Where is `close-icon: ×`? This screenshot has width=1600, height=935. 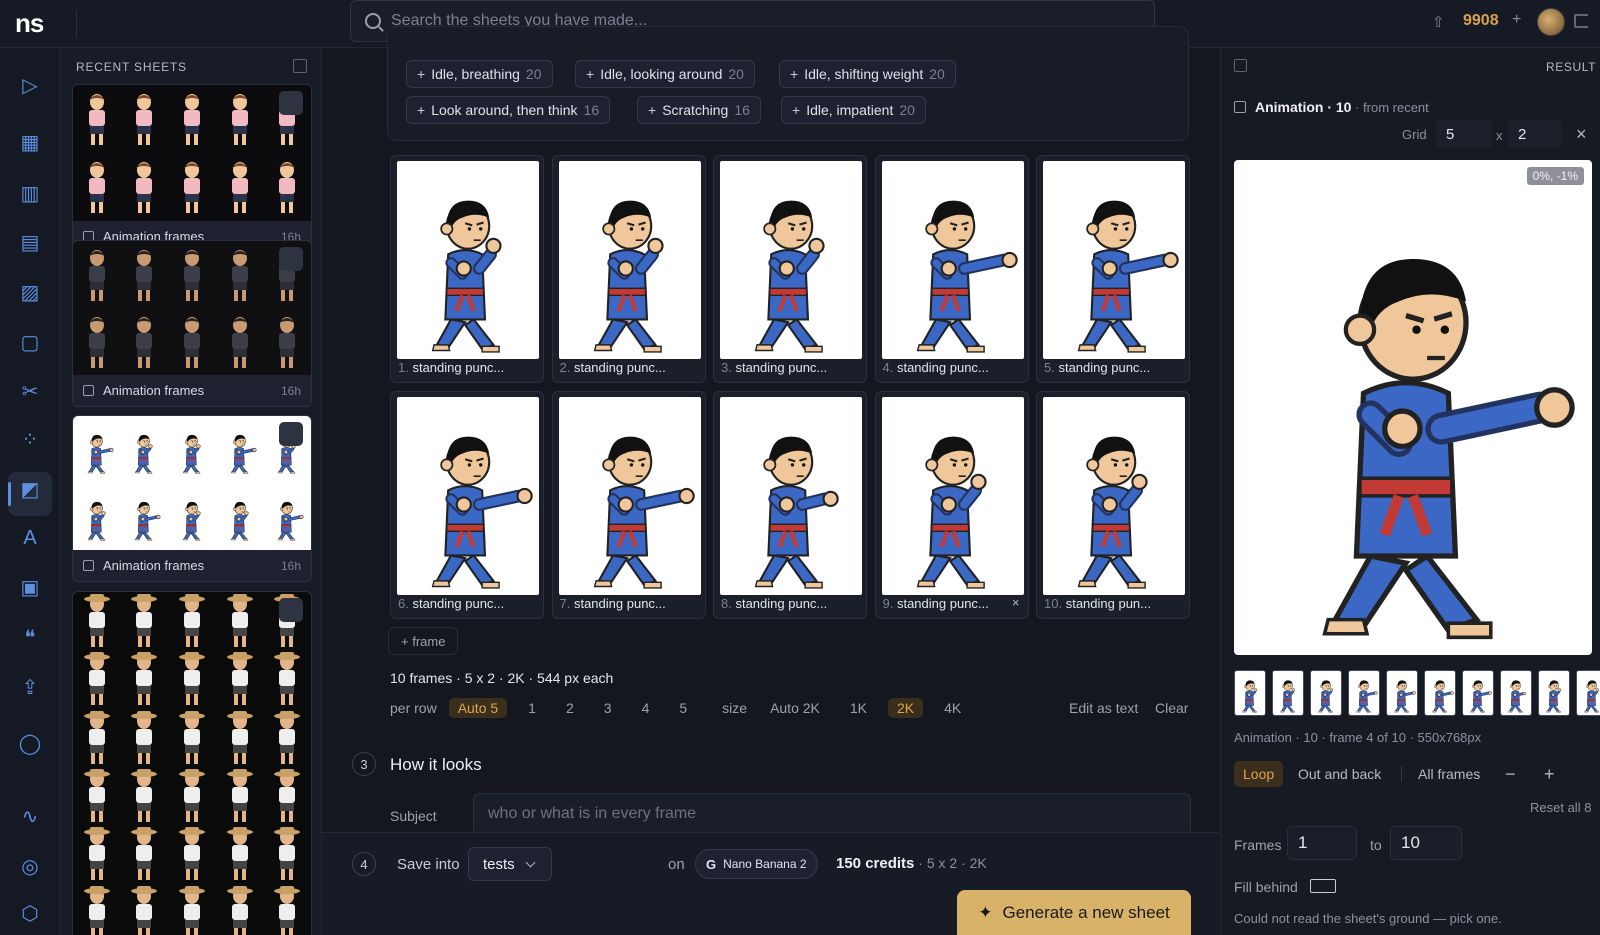
close-icon: × is located at coordinates (1581, 134).